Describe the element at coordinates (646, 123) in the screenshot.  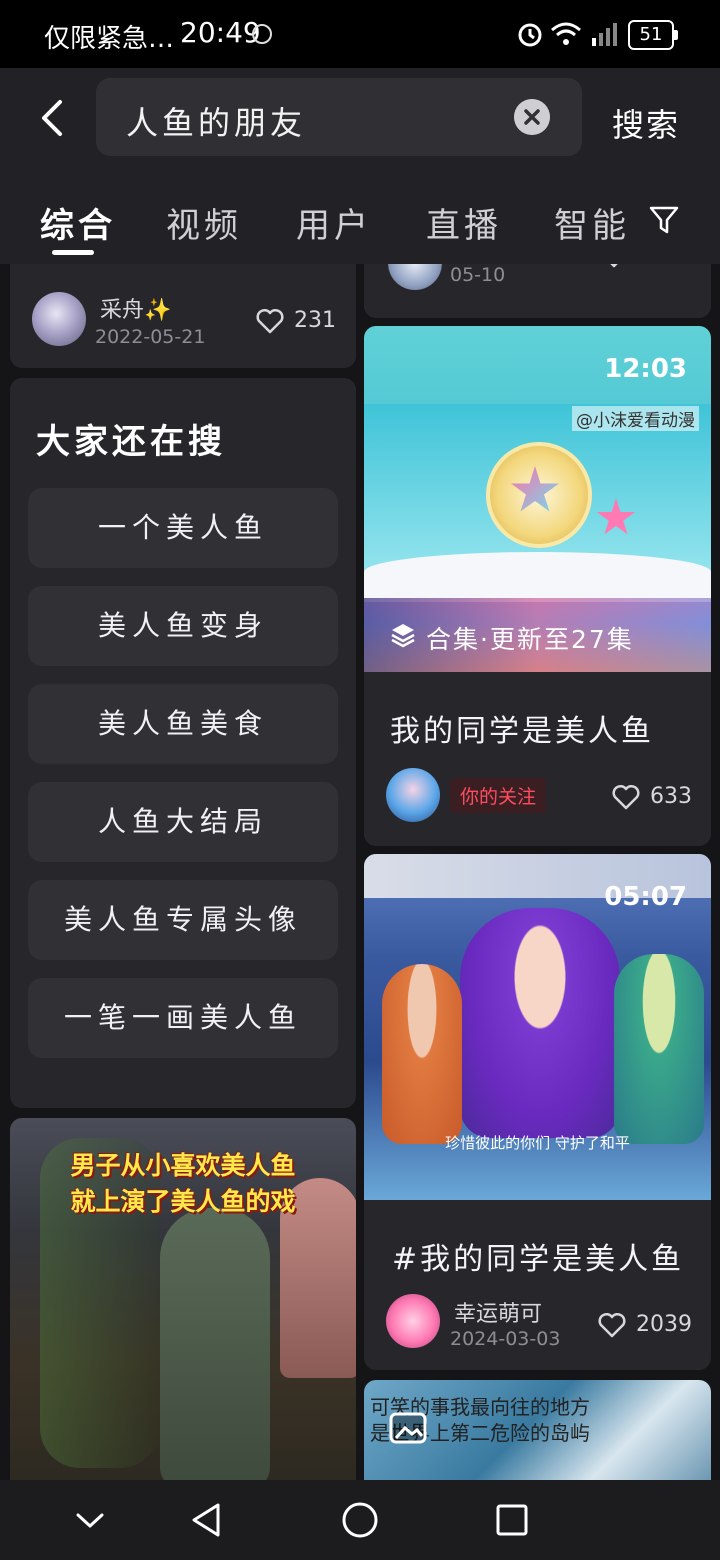
I see `search-button: 搜索` at that location.